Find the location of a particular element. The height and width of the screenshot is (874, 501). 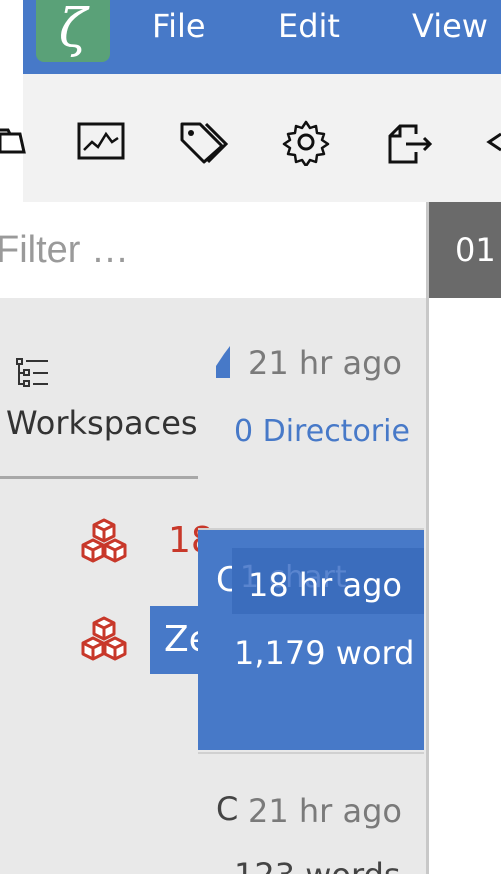

app-logo: ζ is located at coordinates (73, 31).